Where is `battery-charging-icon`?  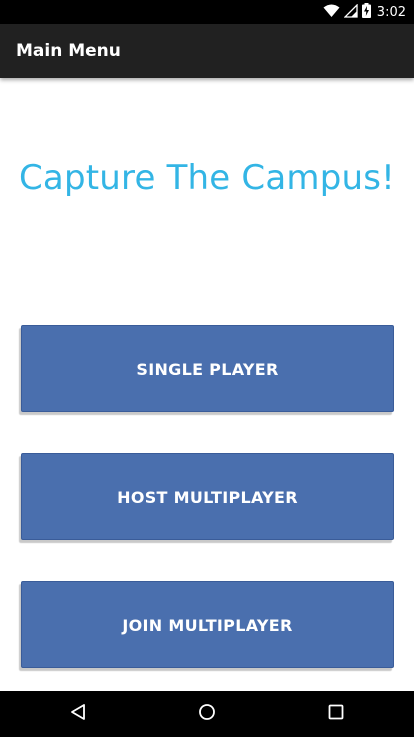
battery-charging-icon is located at coordinates (366, 12).